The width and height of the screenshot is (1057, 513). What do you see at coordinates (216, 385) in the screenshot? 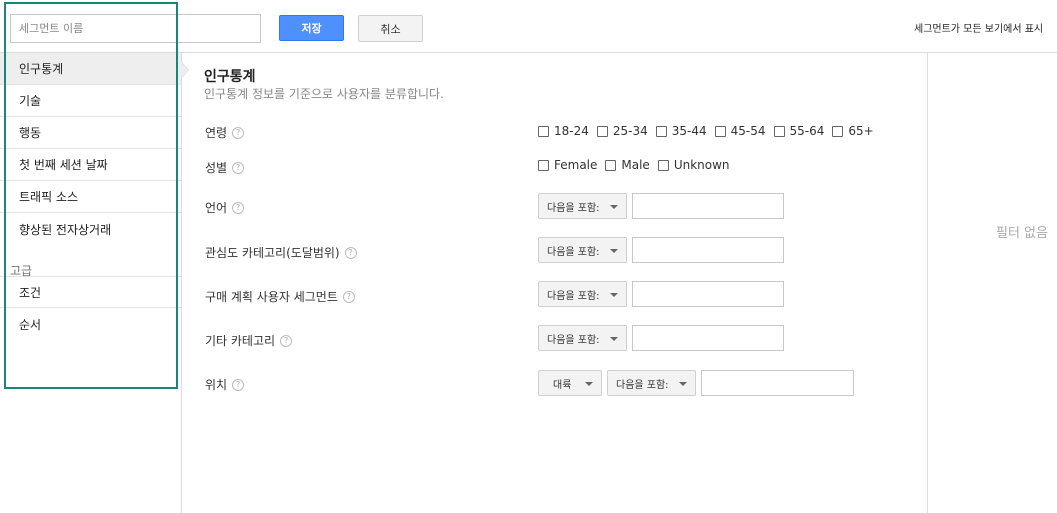
I see `location-label: 위치` at bounding box center [216, 385].